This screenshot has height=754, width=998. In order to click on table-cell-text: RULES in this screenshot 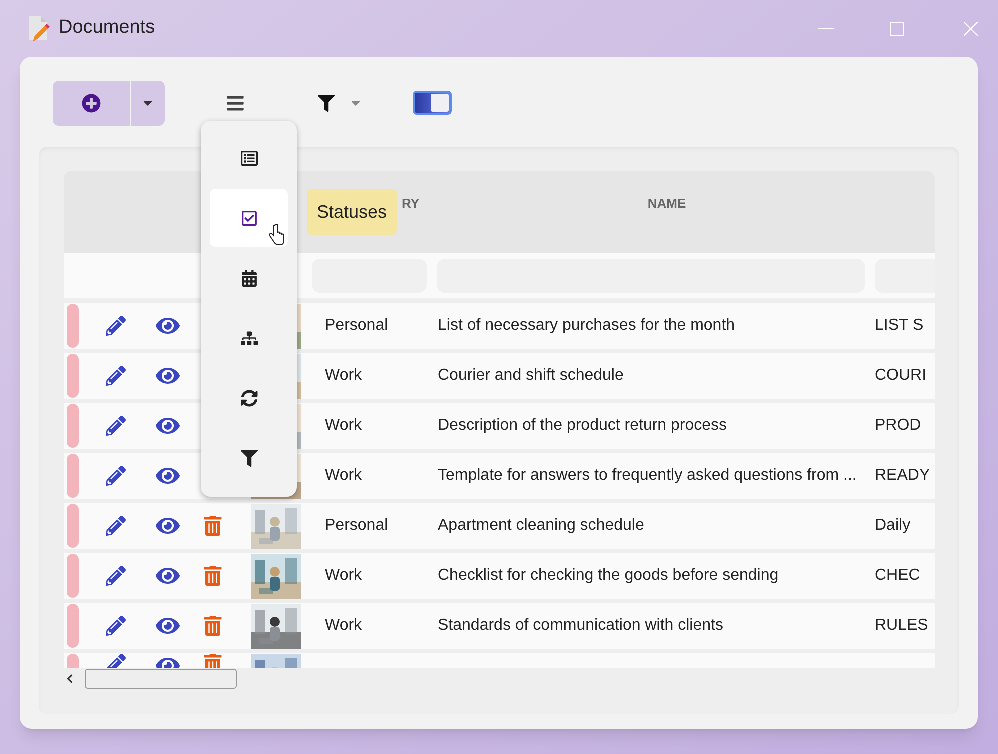, I will do `click(901, 626)`.